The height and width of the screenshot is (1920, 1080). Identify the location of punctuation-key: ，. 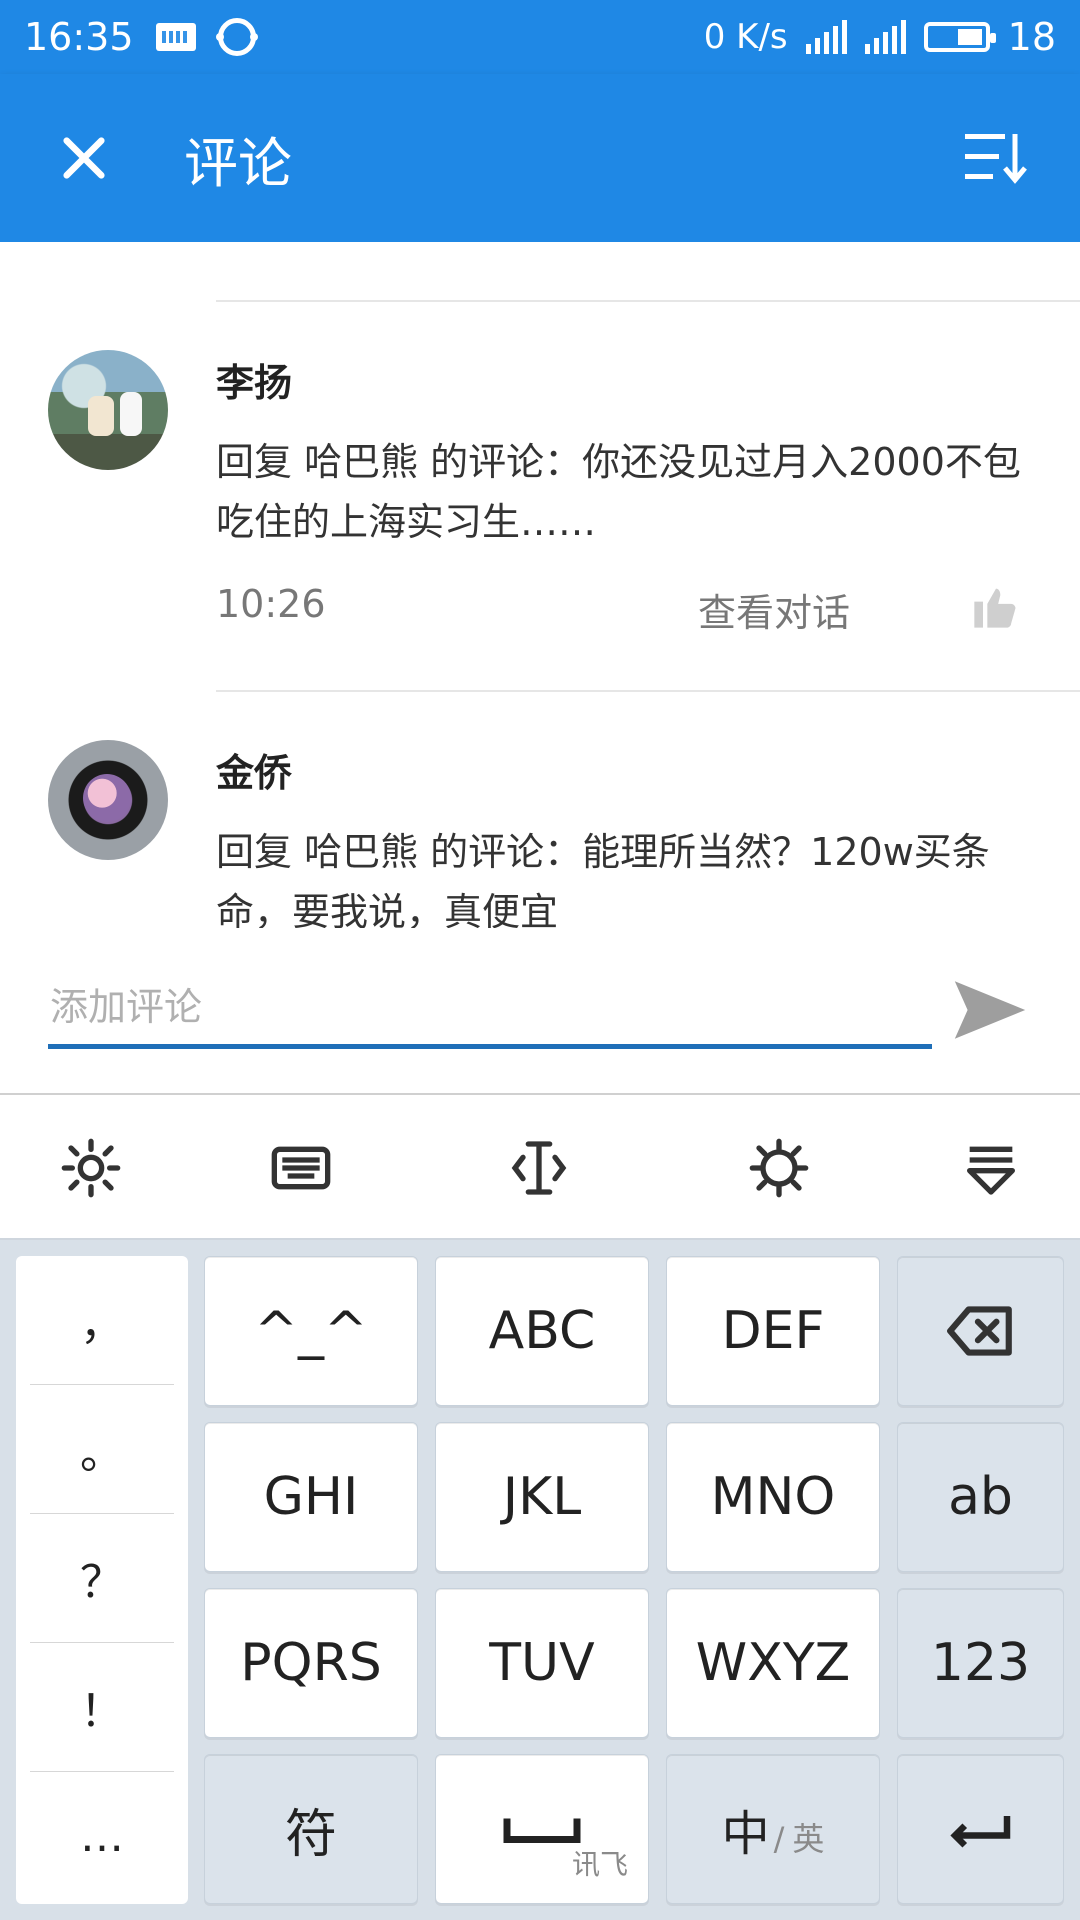
(102, 1320).